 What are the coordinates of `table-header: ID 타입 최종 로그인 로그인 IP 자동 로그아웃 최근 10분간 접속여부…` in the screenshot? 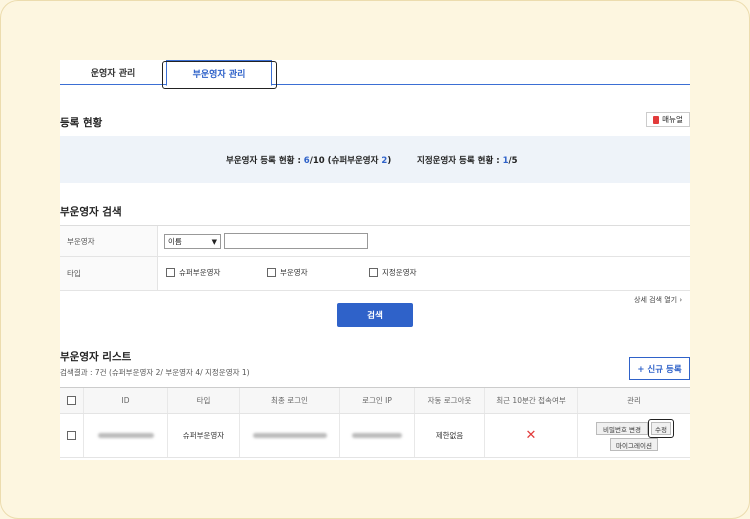 It's located at (375, 401).